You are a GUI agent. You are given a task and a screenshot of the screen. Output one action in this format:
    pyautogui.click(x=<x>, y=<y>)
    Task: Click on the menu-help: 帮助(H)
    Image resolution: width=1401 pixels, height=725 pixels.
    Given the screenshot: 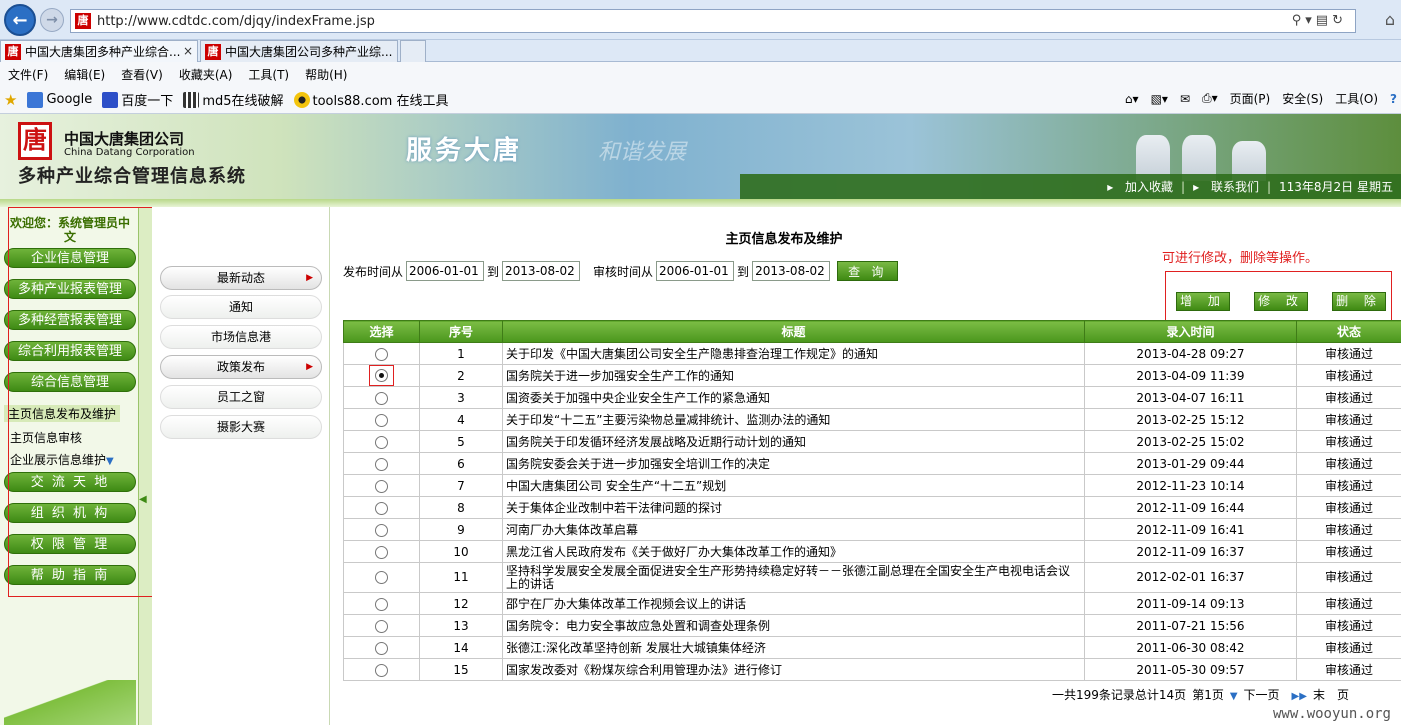 What is the action you would take?
    pyautogui.click(x=326, y=74)
    